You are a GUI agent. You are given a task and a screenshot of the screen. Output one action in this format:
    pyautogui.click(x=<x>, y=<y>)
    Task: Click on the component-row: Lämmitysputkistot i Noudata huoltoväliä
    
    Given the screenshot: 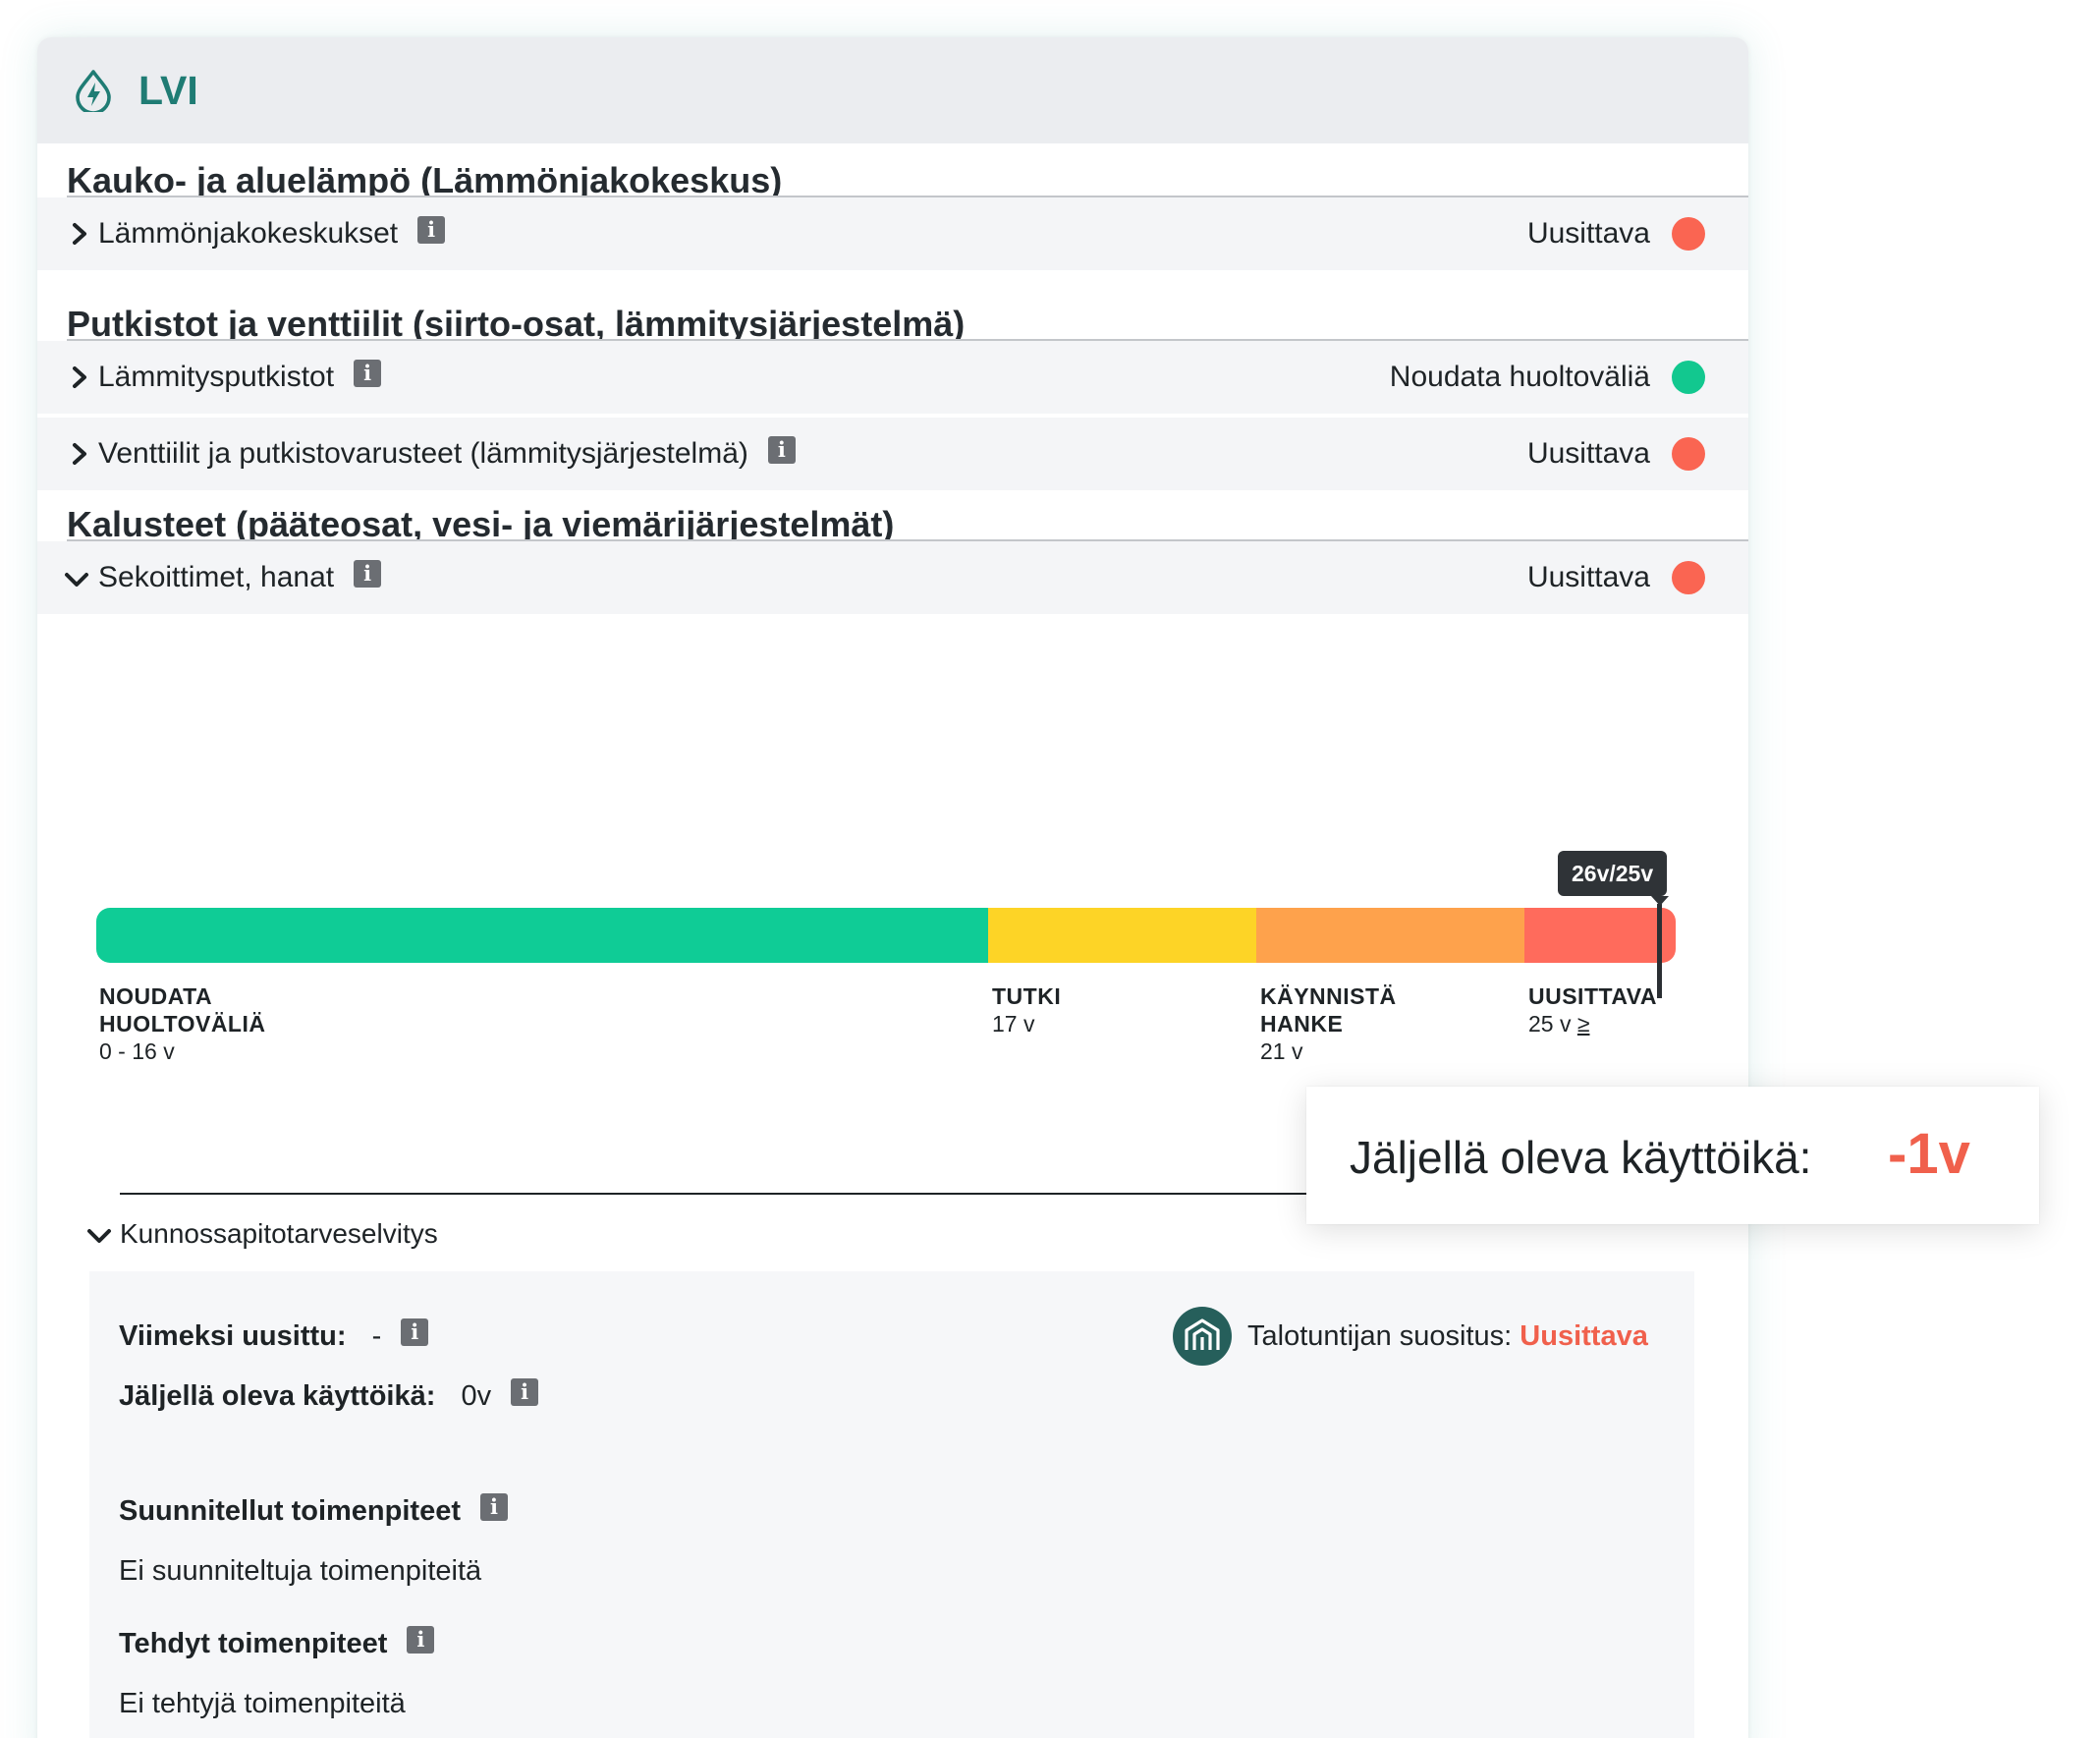 What is the action you would take?
    pyautogui.click(x=892, y=377)
    